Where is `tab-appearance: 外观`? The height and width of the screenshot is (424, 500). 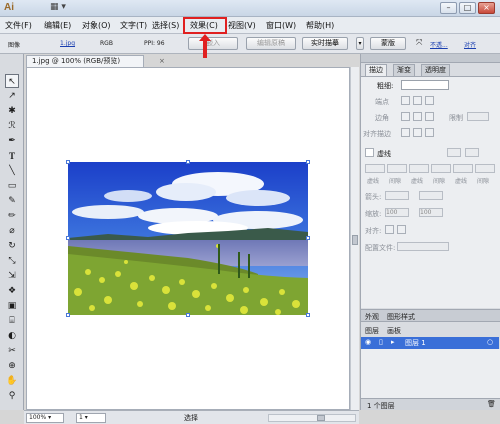
tab-appearance: 外观 is located at coordinates (372, 317).